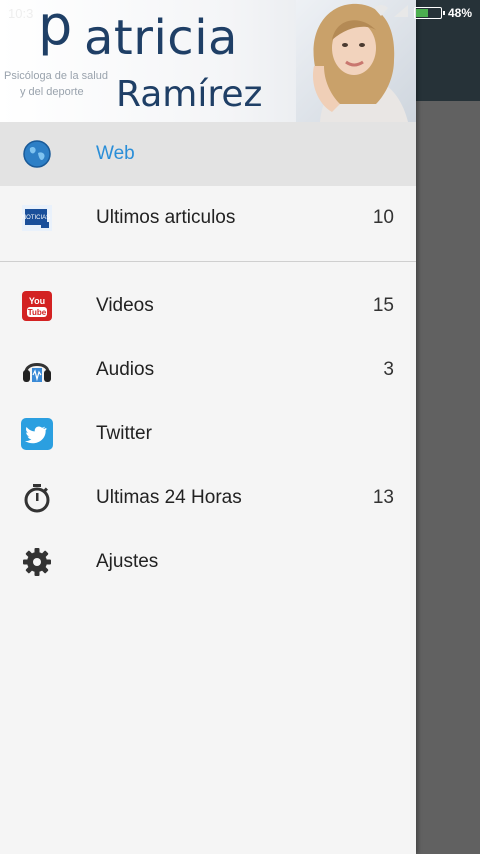  I want to click on menu-item-ultimos-articulos: NOTICIAS Ultimos articulos 10, so click(208, 218).